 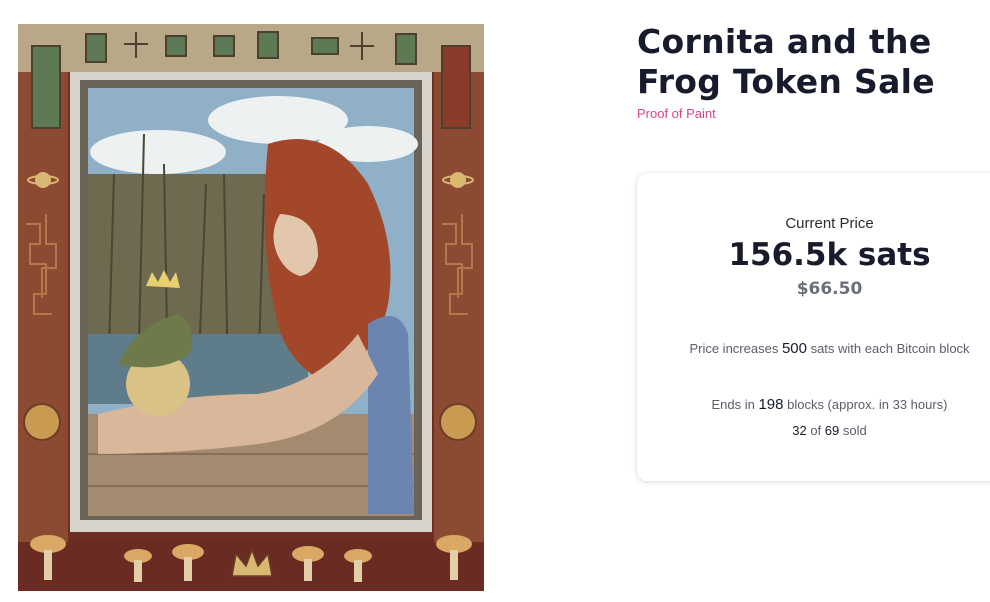 I want to click on current-price-label: Current Price, so click(x=829, y=223).